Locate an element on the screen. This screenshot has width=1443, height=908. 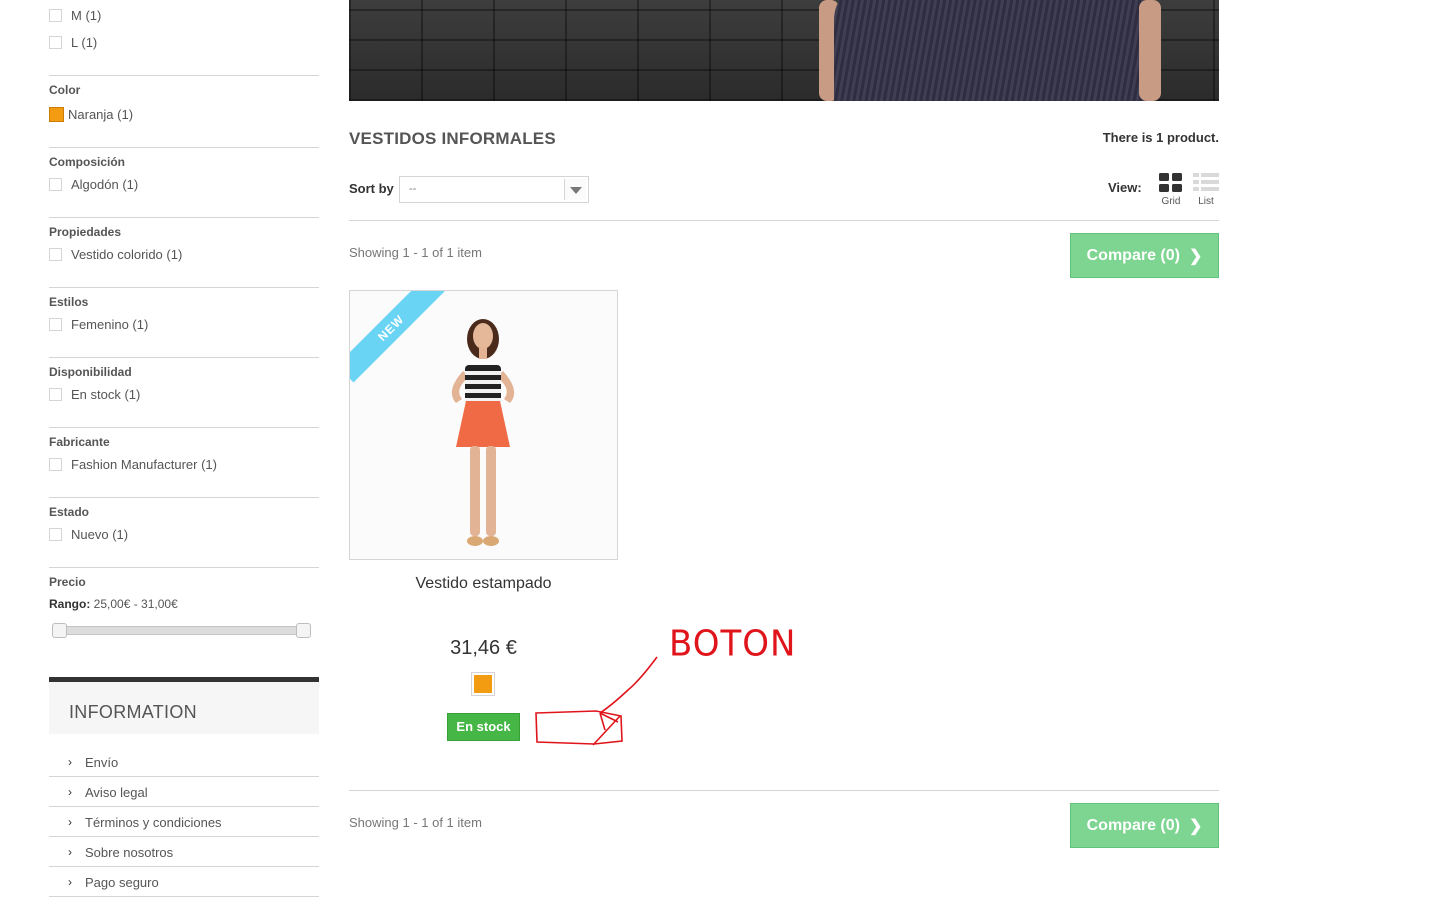
filter-size-m: M (1) is located at coordinates (75, 15).